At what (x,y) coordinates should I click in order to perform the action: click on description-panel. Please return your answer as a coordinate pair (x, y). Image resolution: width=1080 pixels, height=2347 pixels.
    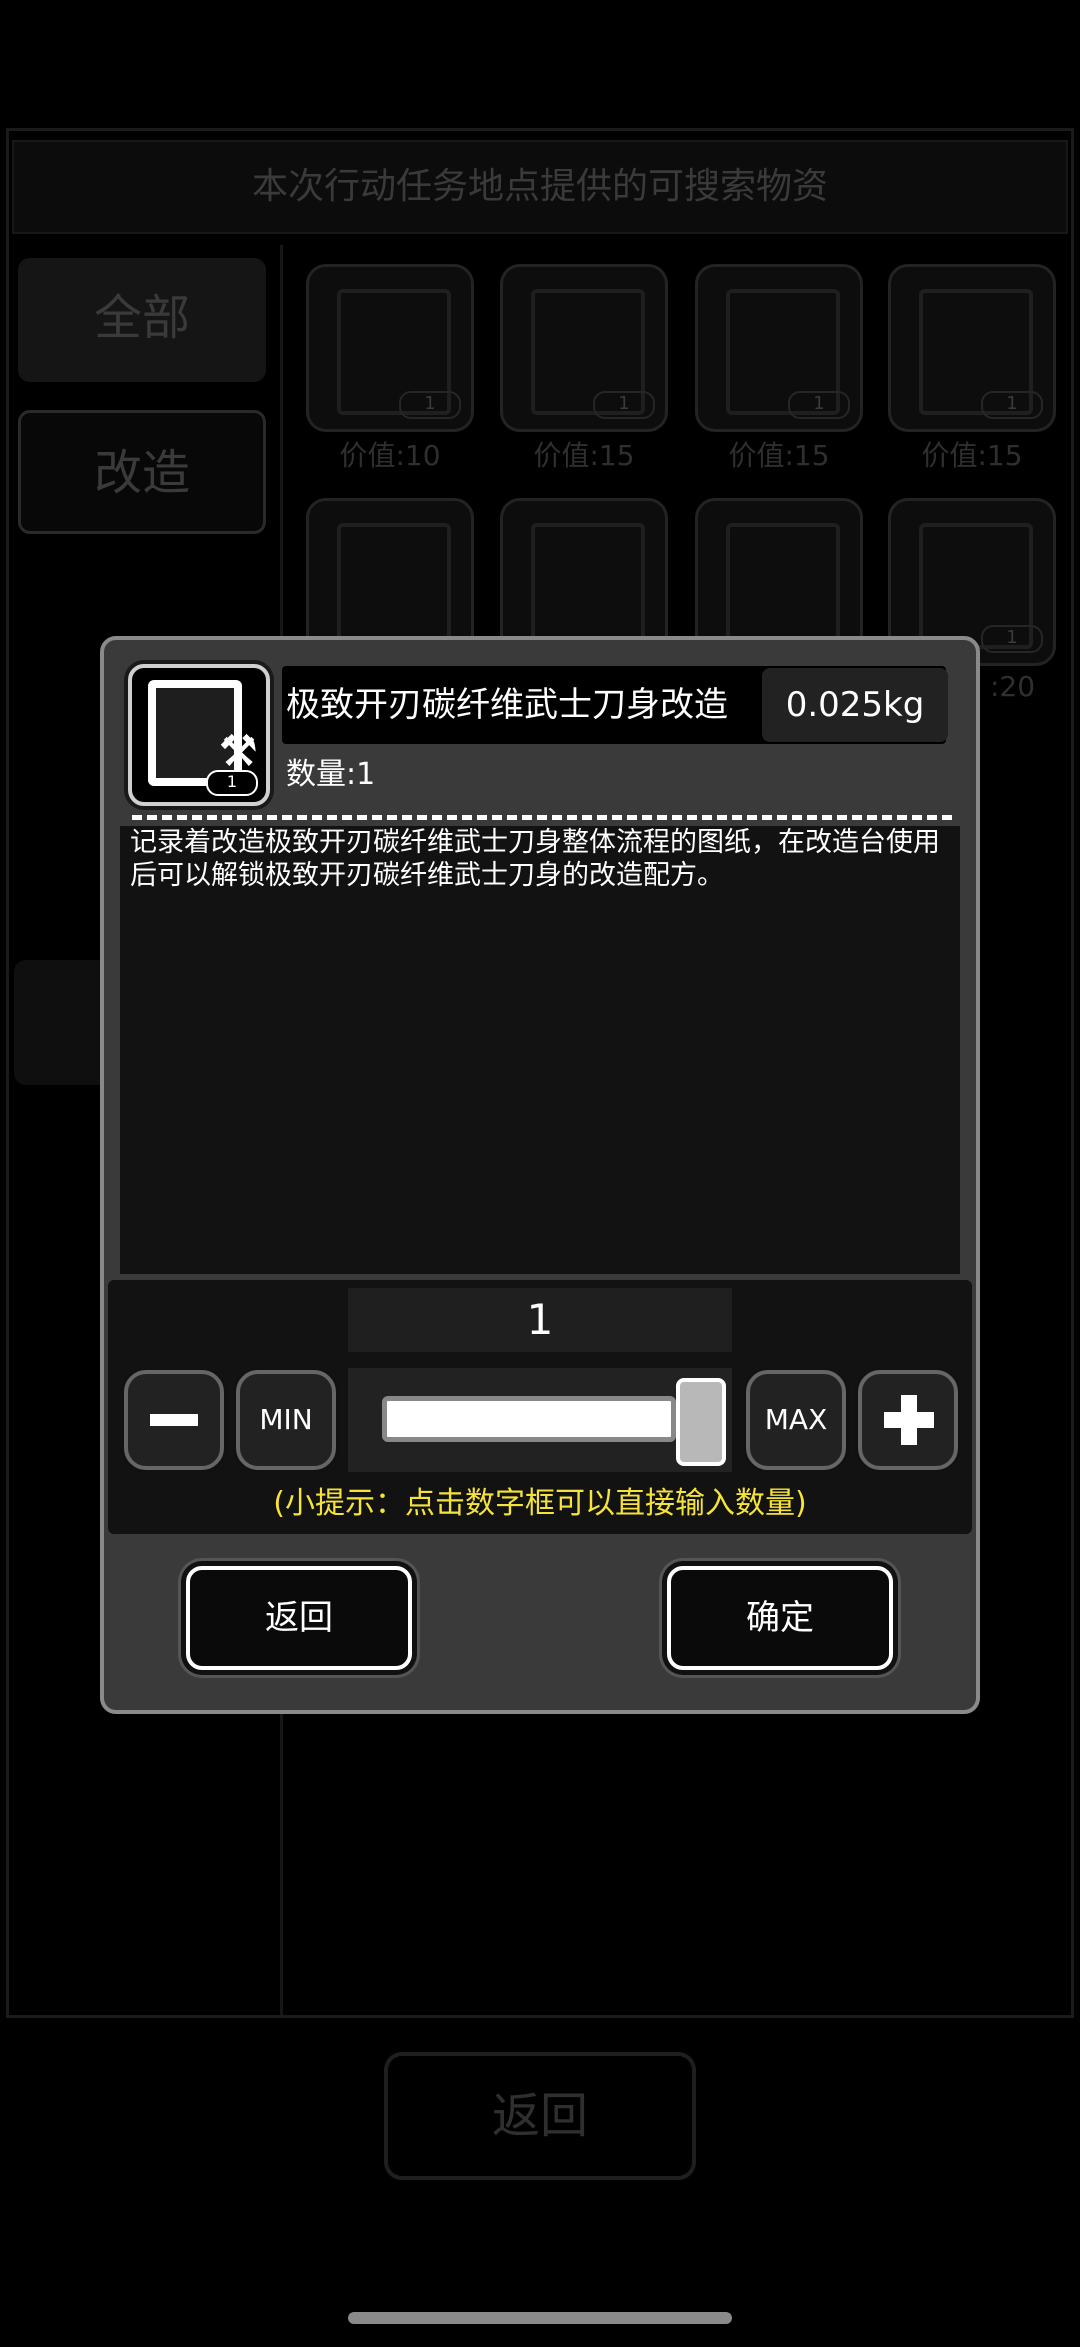
    Looking at the image, I should click on (540, 1050).